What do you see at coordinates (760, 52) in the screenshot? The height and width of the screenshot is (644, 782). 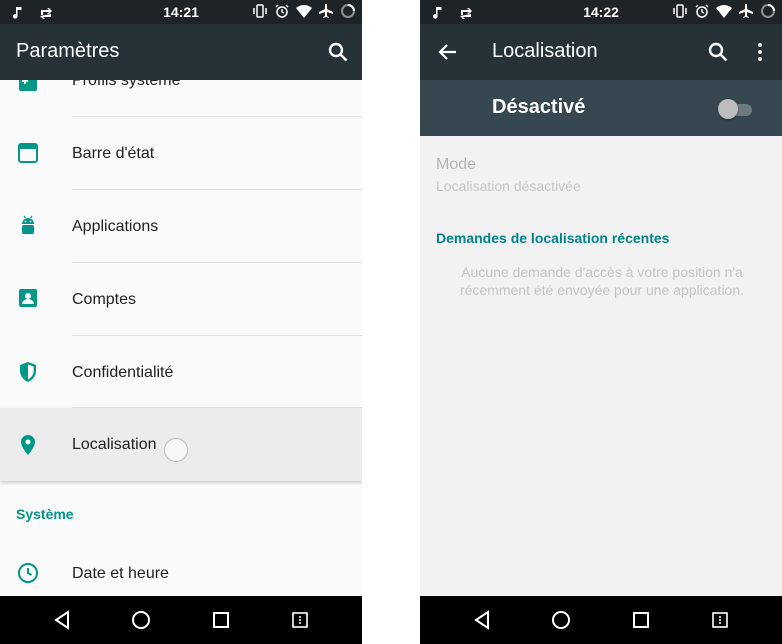 I see `overflow-menu-icon` at bounding box center [760, 52].